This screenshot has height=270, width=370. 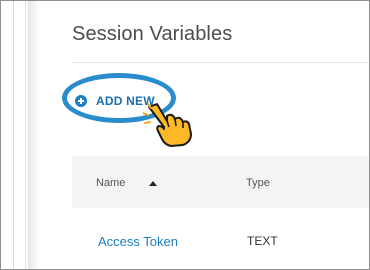 I want to click on column-header-type: Type, so click(x=258, y=183).